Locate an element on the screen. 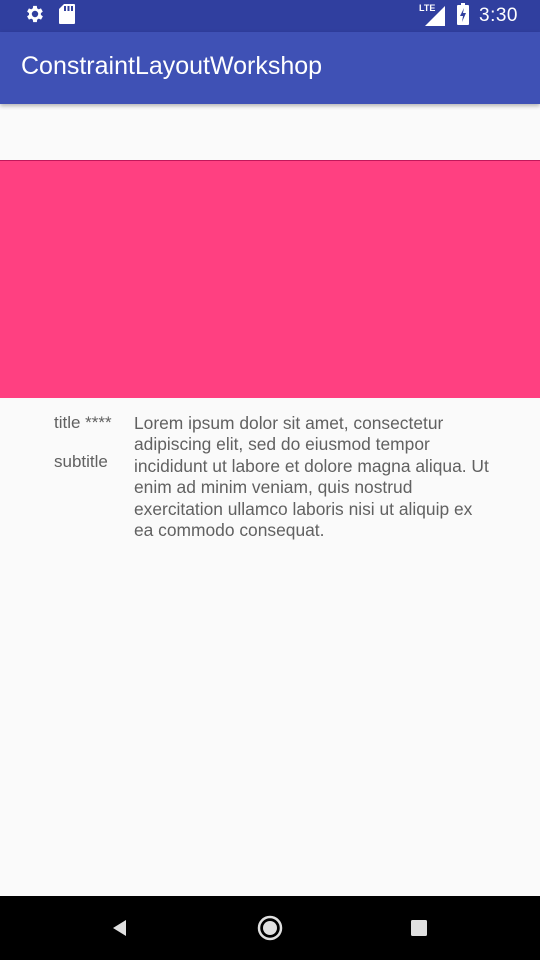 This screenshot has height=960, width=540. home-button is located at coordinates (270, 928).